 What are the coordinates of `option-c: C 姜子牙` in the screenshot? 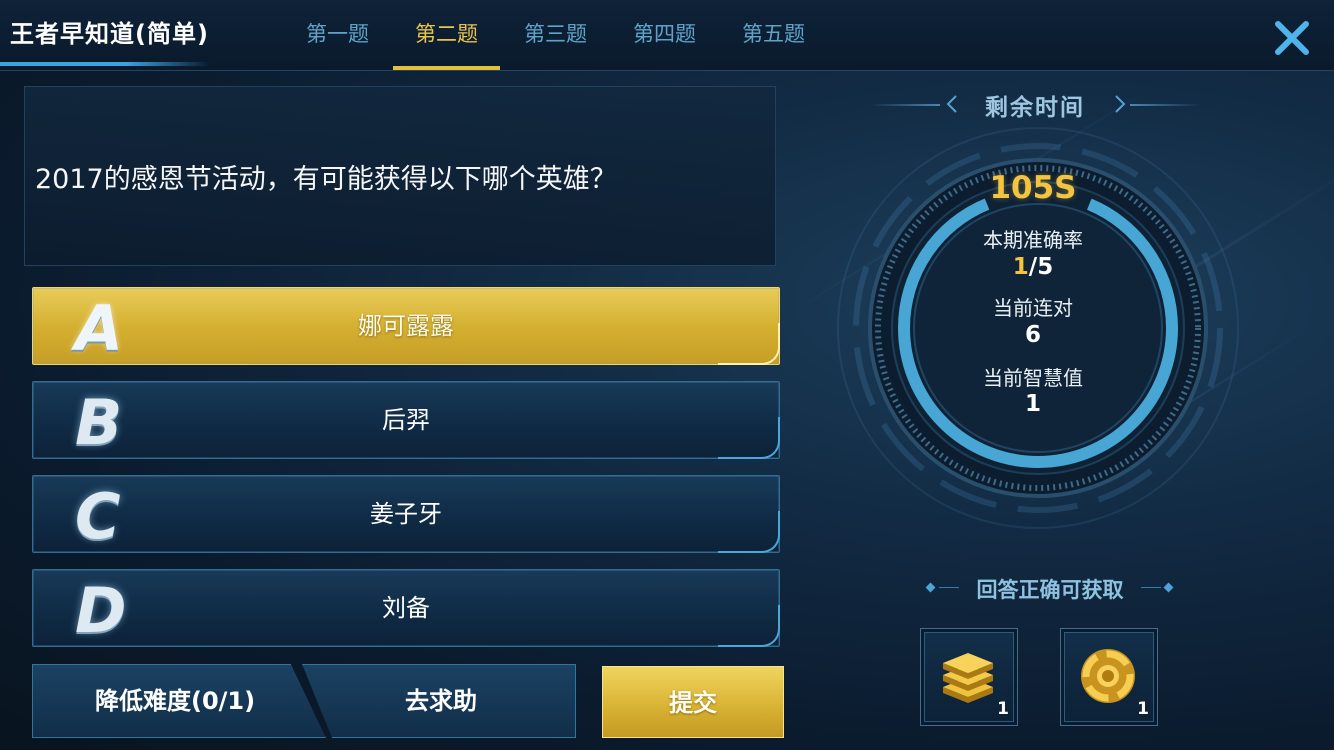 It's located at (406, 514).